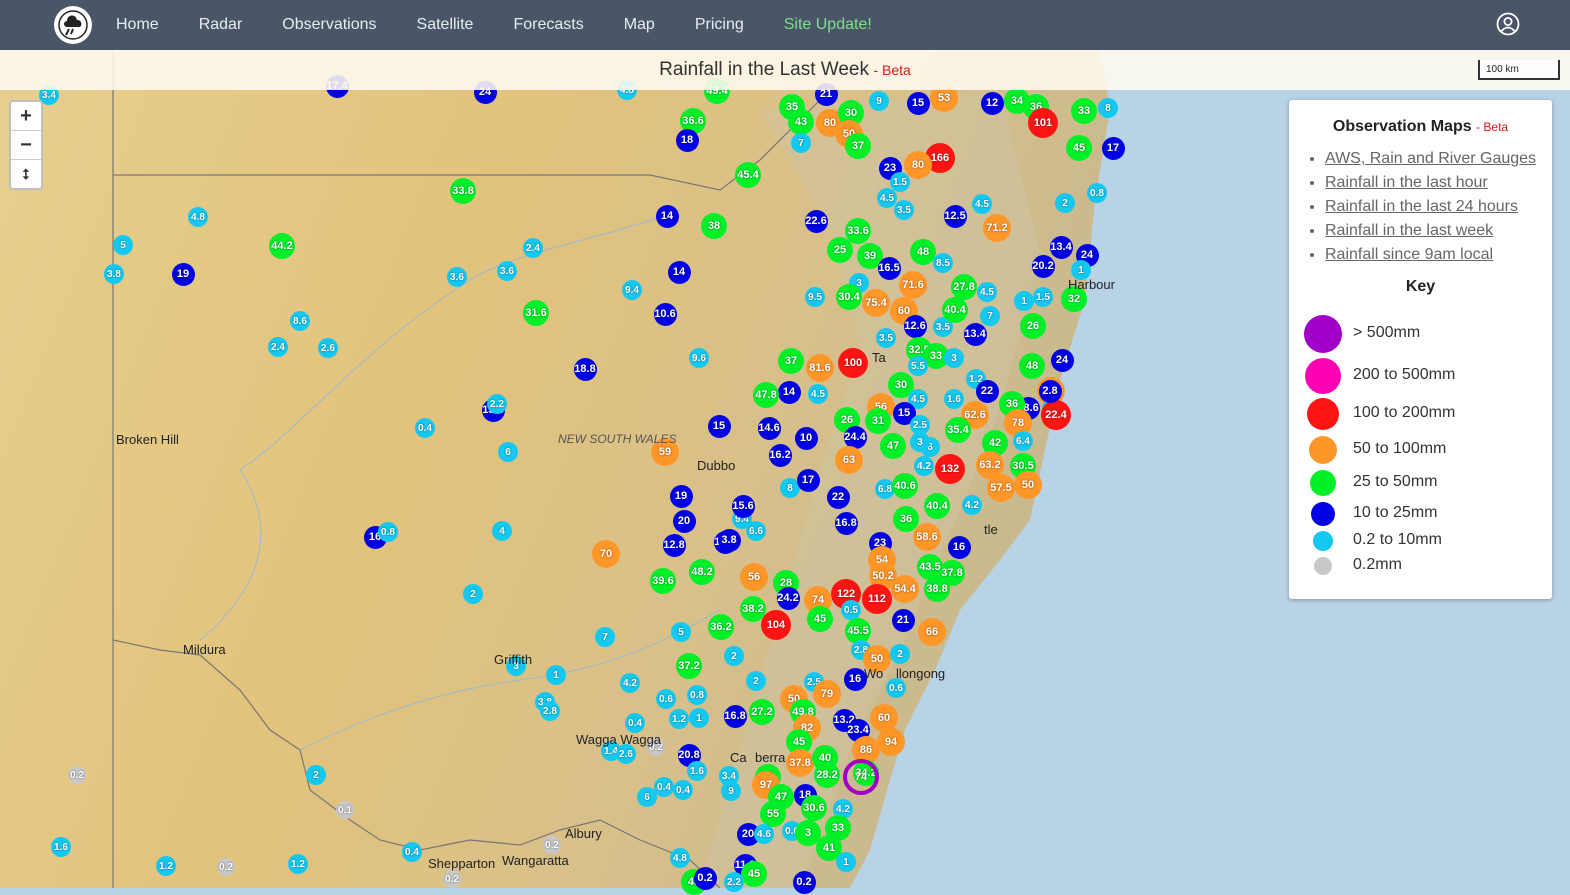 The image size is (1570, 895). I want to click on site-logo-icon, so click(73, 25).